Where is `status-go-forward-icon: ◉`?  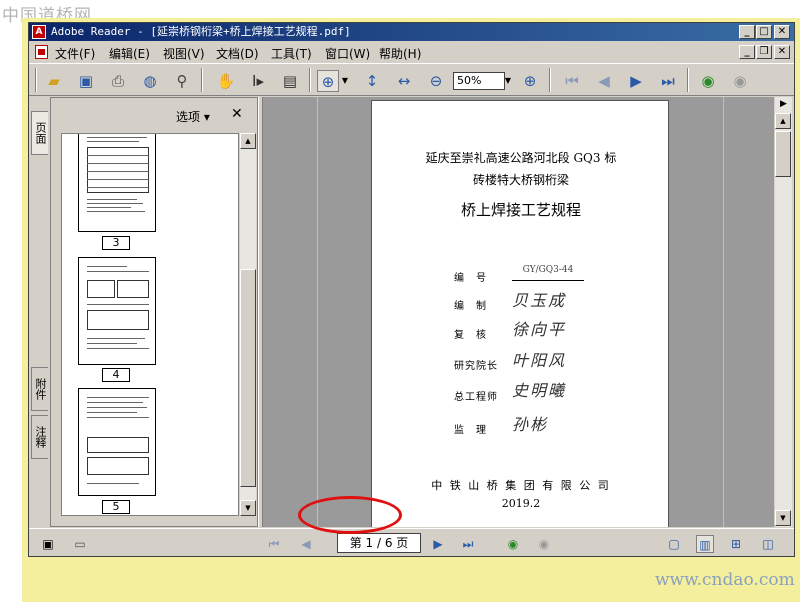 status-go-forward-icon: ◉ is located at coordinates (544, 544).